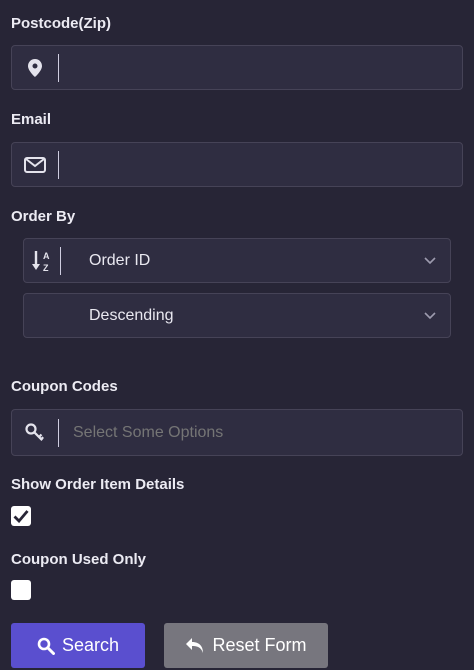 This screenshot has height=670, width=474. What do you see at coordinates (31, 119) in the screenshot?
I see `email-label: Email` at bounding box center [31, 119].